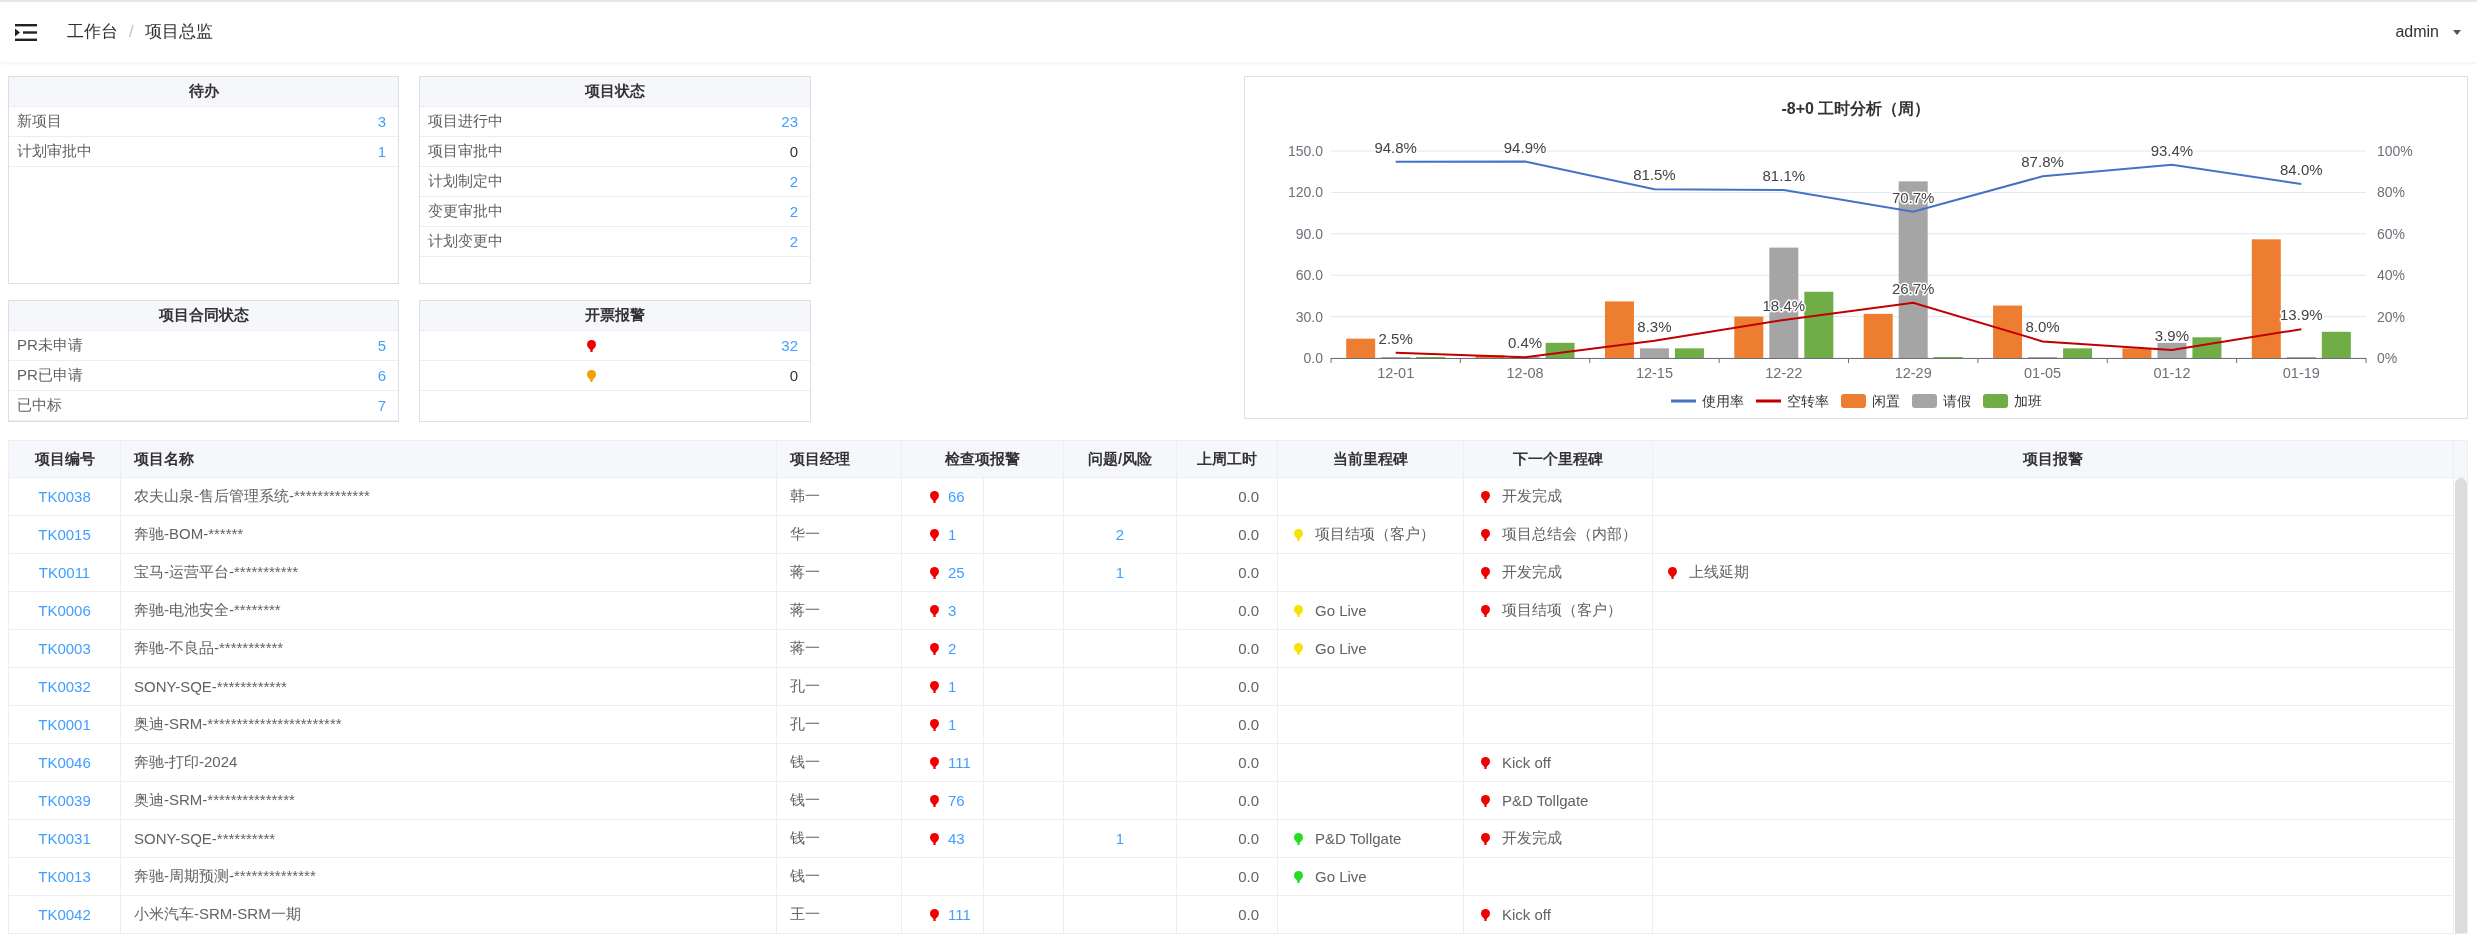  Describe the element at coordinates (64, 914) in the screenshot. I see `project-code-link: TK0042` at that location.